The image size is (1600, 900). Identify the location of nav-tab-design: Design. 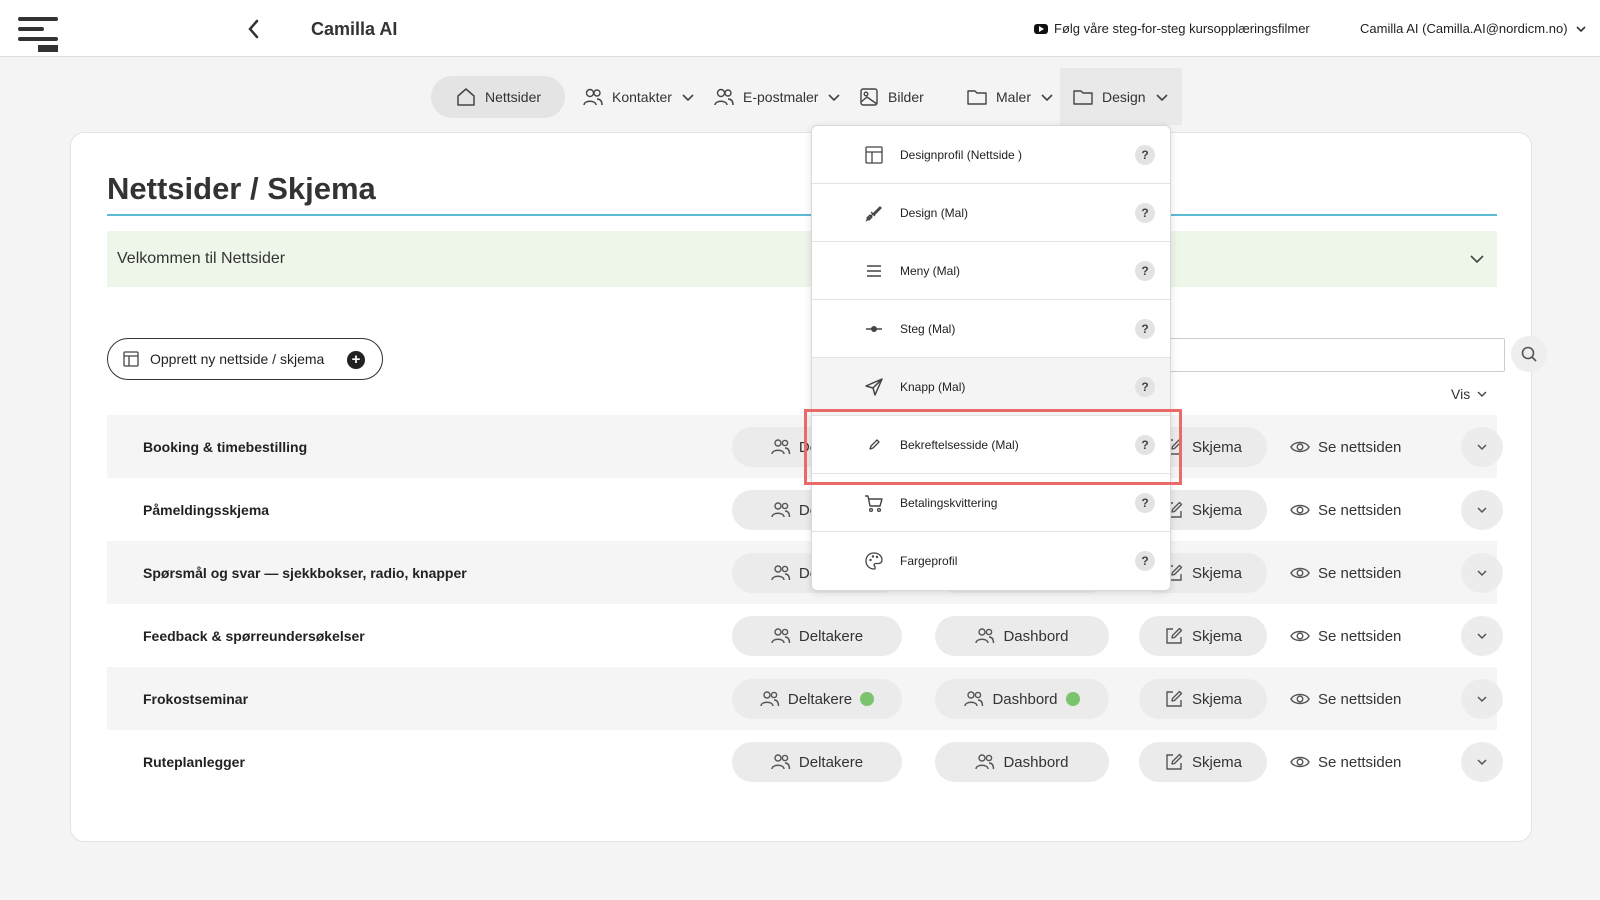
(1121, 96).